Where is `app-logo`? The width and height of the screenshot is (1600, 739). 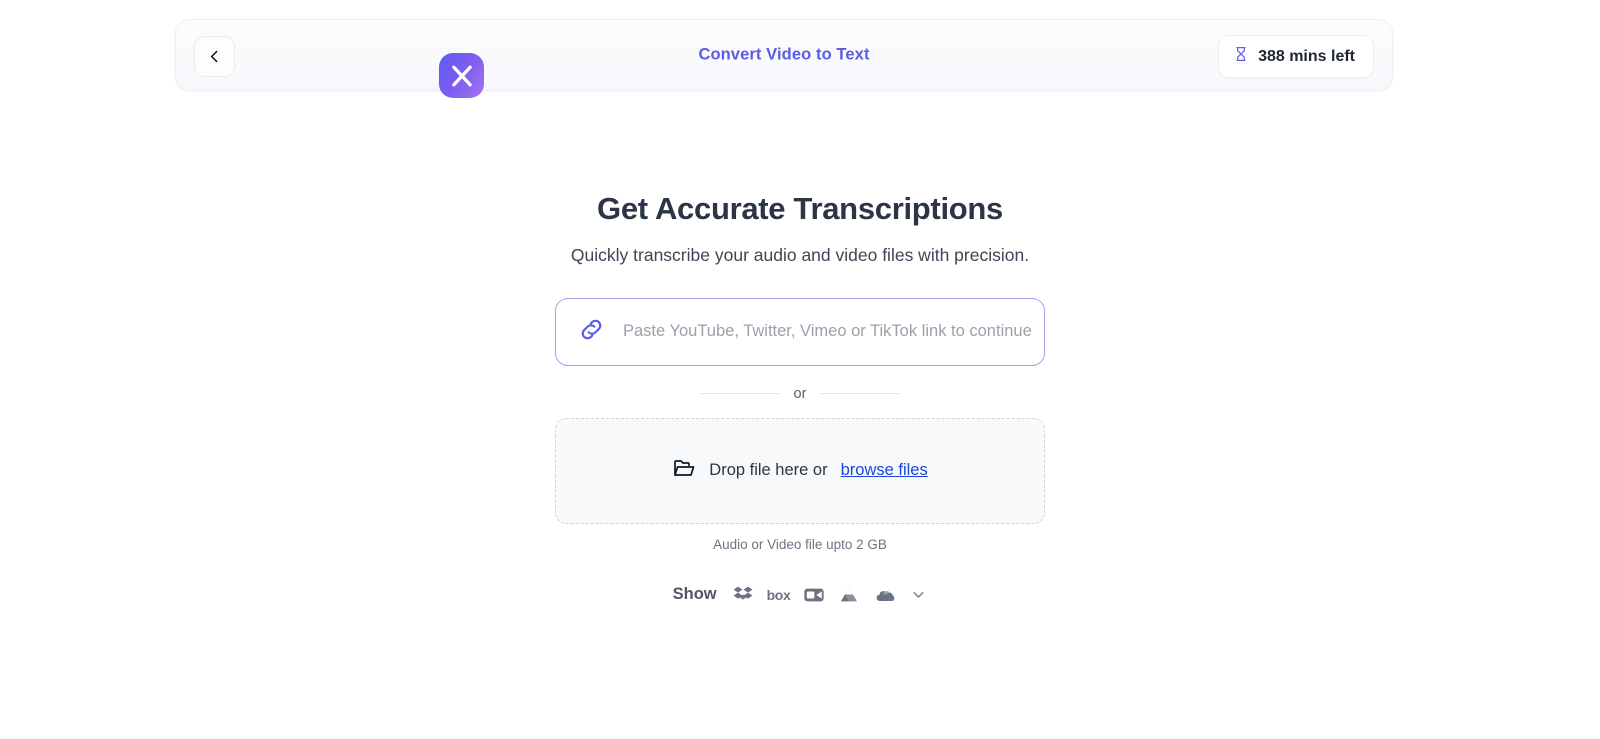 app-logo is located at coordinates (461, 75).